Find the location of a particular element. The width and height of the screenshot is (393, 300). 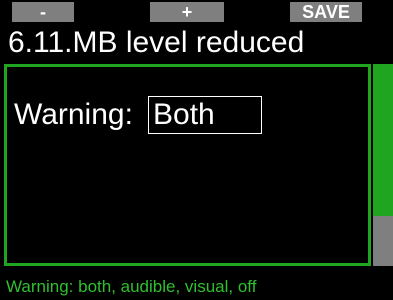

warning-value-field: Both is located at coordinates (205, 115).